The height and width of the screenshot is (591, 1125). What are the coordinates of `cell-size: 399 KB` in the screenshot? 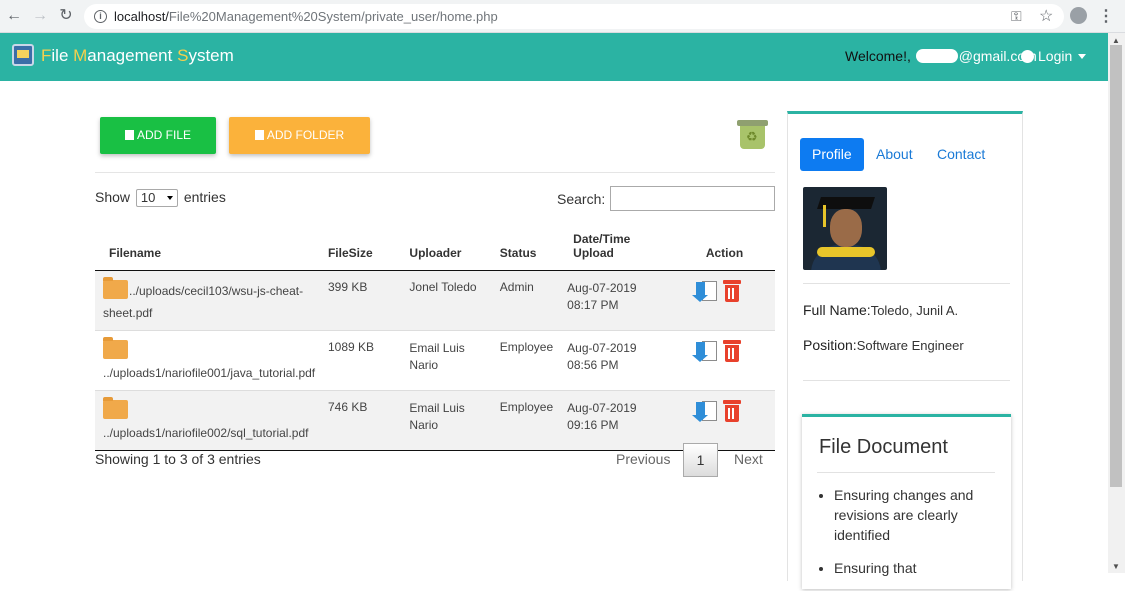 It's located at (358, 299).